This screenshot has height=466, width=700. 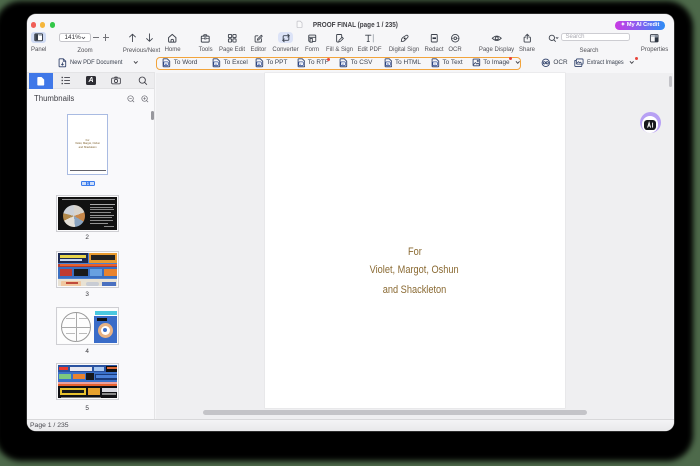 What do you see at coordinates (166, 64) in the screenshot?
I see `svg-text: w` at bounding box center [166, 64].